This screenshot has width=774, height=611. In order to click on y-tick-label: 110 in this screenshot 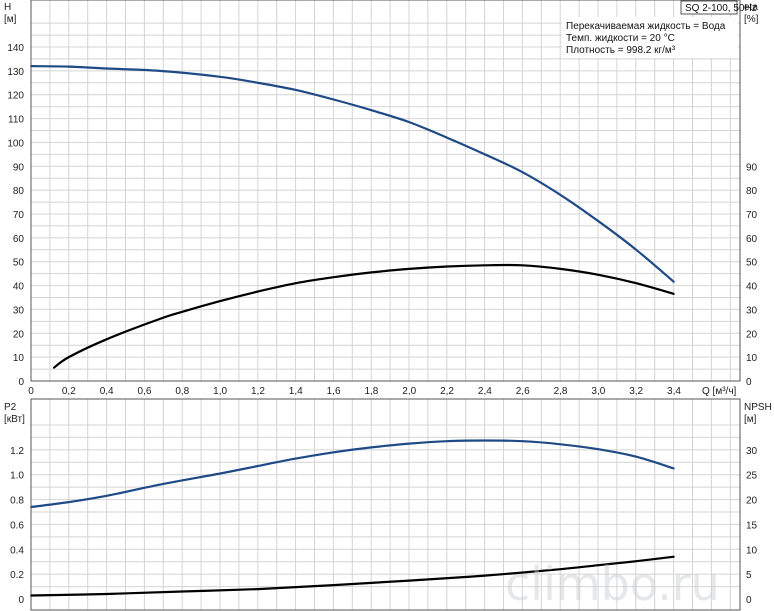, I will do `click(16, 120)`.